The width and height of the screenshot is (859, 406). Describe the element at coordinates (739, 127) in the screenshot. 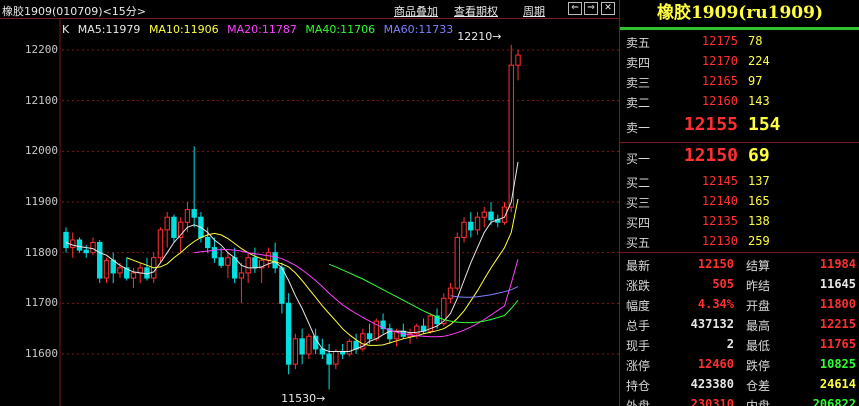

I see `ask-row-1: 卖一 12155 154` at that location.